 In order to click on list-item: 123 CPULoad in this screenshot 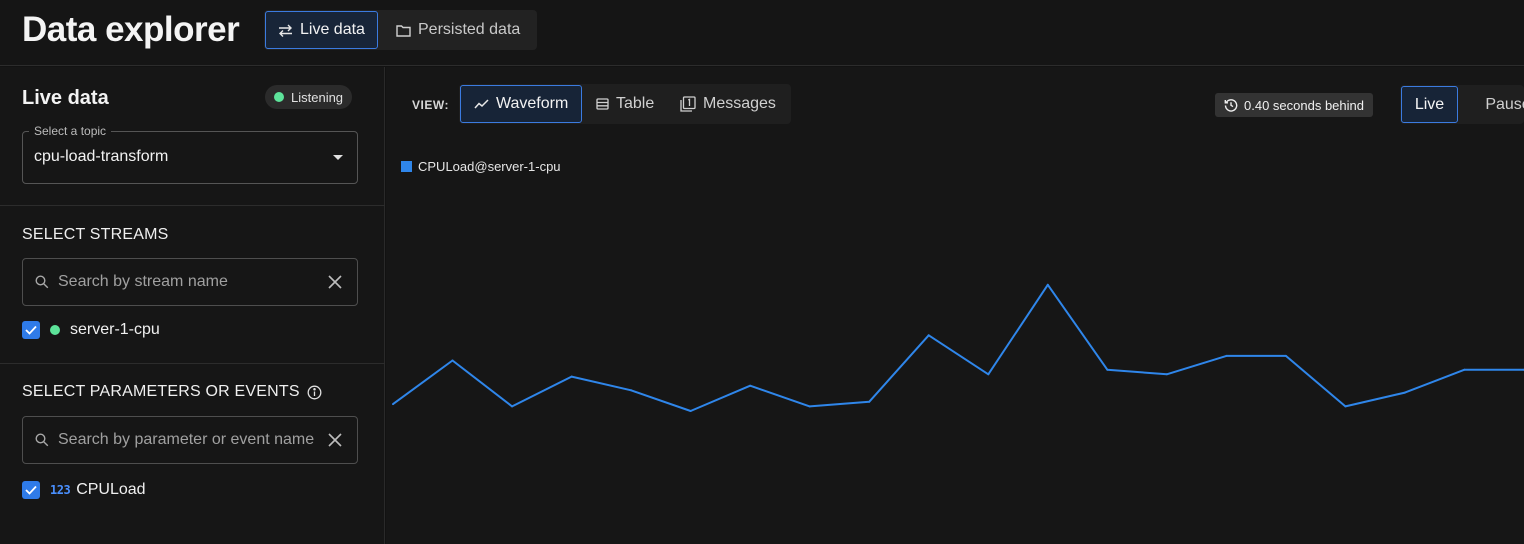, I will do `click(84, 490)`.